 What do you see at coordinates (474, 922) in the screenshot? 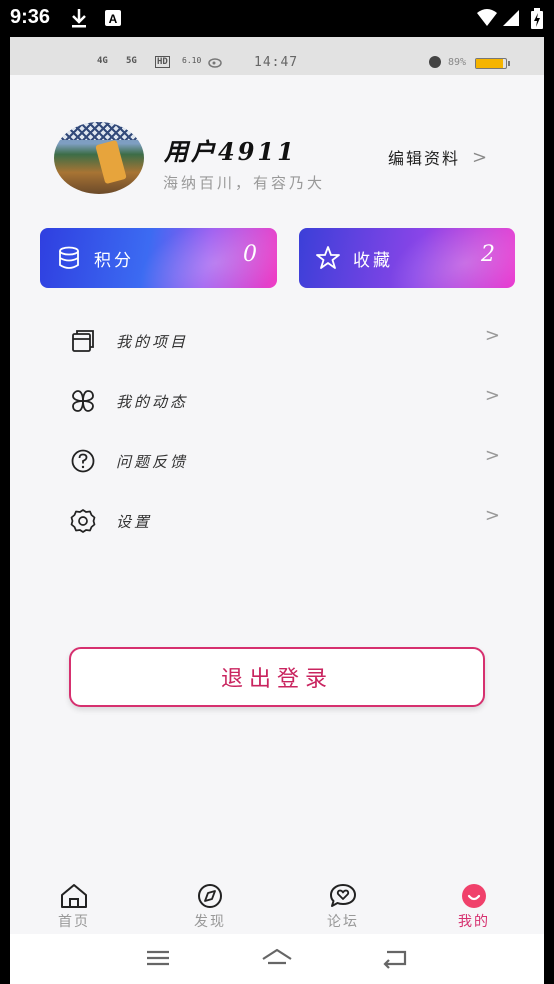
I see `tab-label: 我的` at bounding box center [474, 922].